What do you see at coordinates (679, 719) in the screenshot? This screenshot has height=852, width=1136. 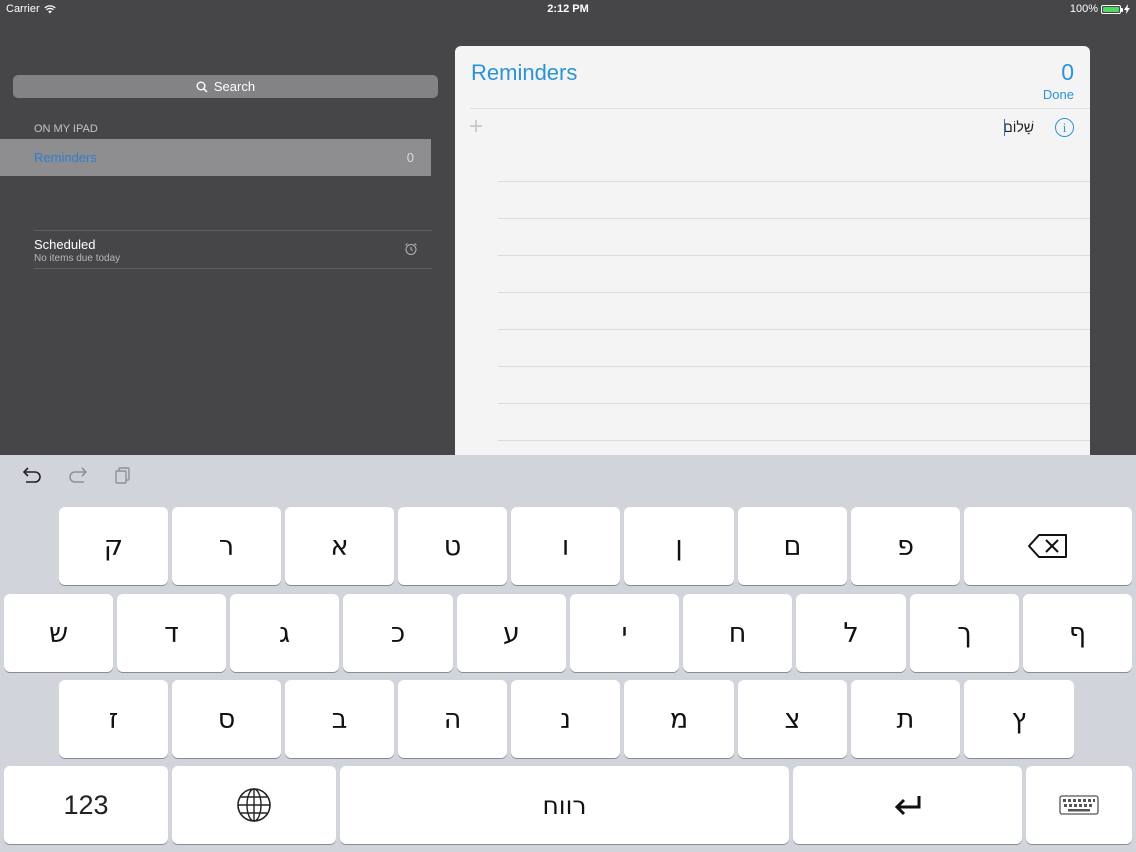 I see `key-mem: מ` at bounding box center [679, 719].